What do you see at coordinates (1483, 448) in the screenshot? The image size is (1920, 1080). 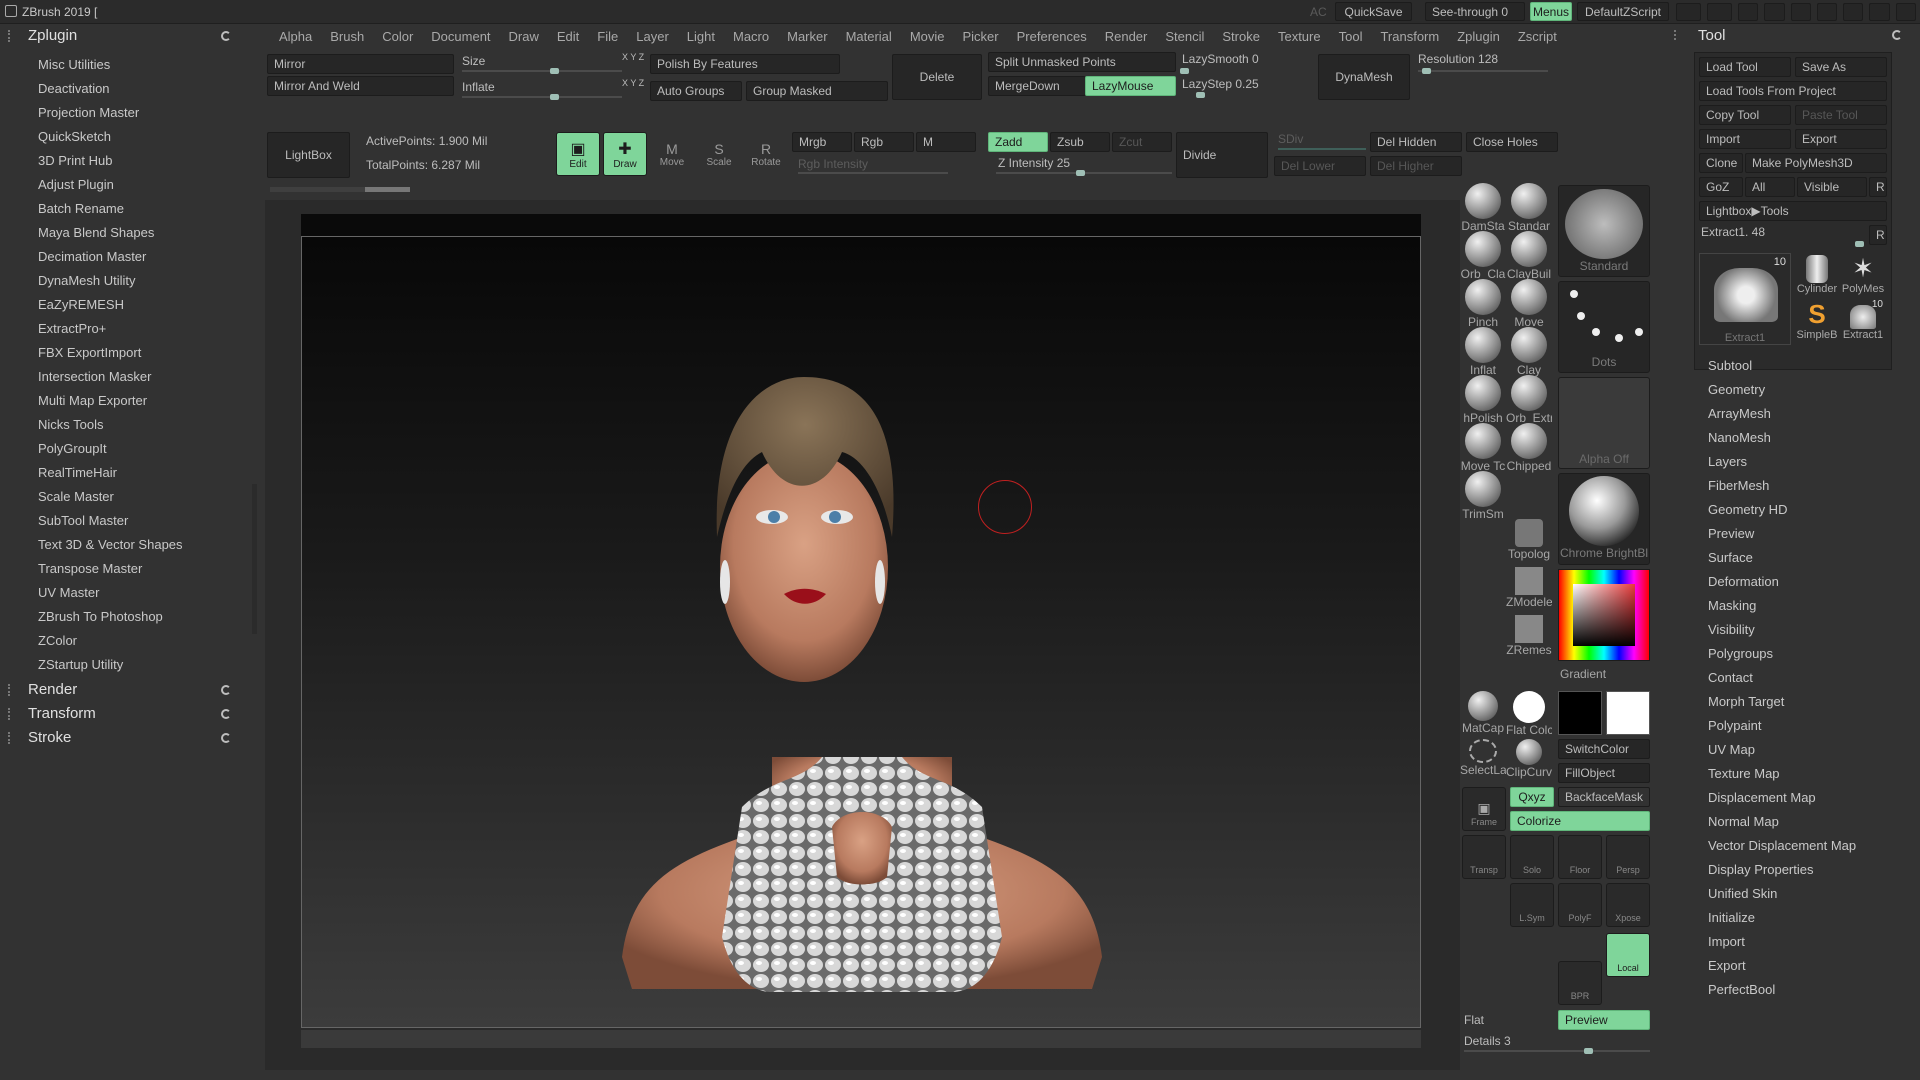 I see `brush-item: Move Tc` at bounding box center [1483, 448].